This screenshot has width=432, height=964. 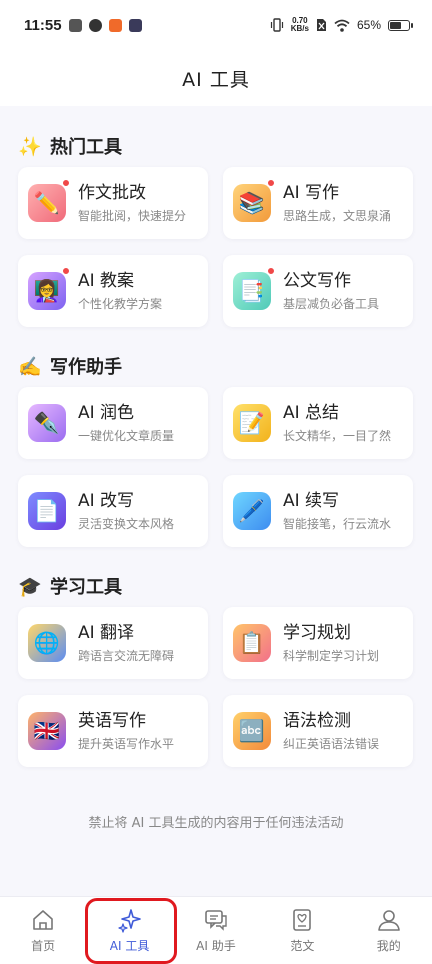 I want to click on status-left: 11:55, so click(x=83, y=25).